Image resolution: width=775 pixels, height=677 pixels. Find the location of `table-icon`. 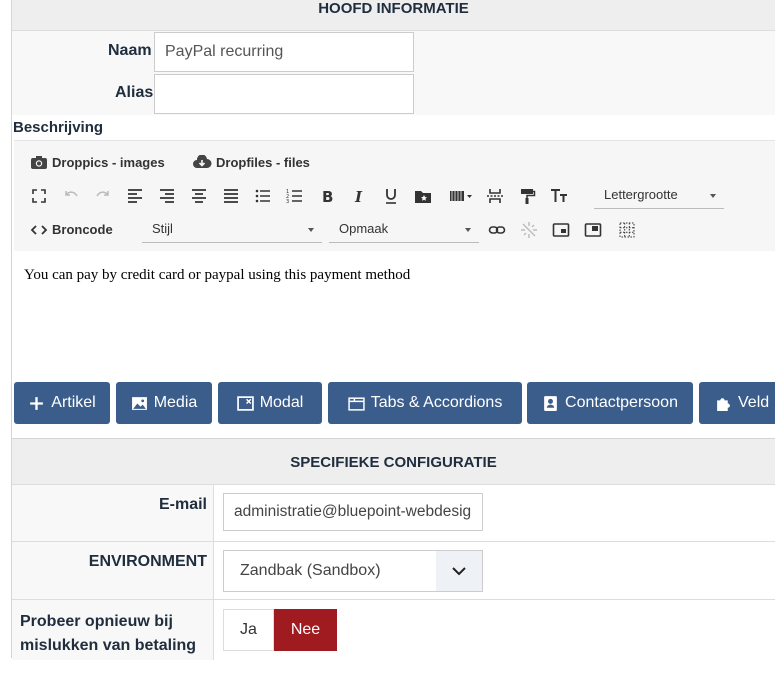

table-icon is located at coordinates (627, 230).